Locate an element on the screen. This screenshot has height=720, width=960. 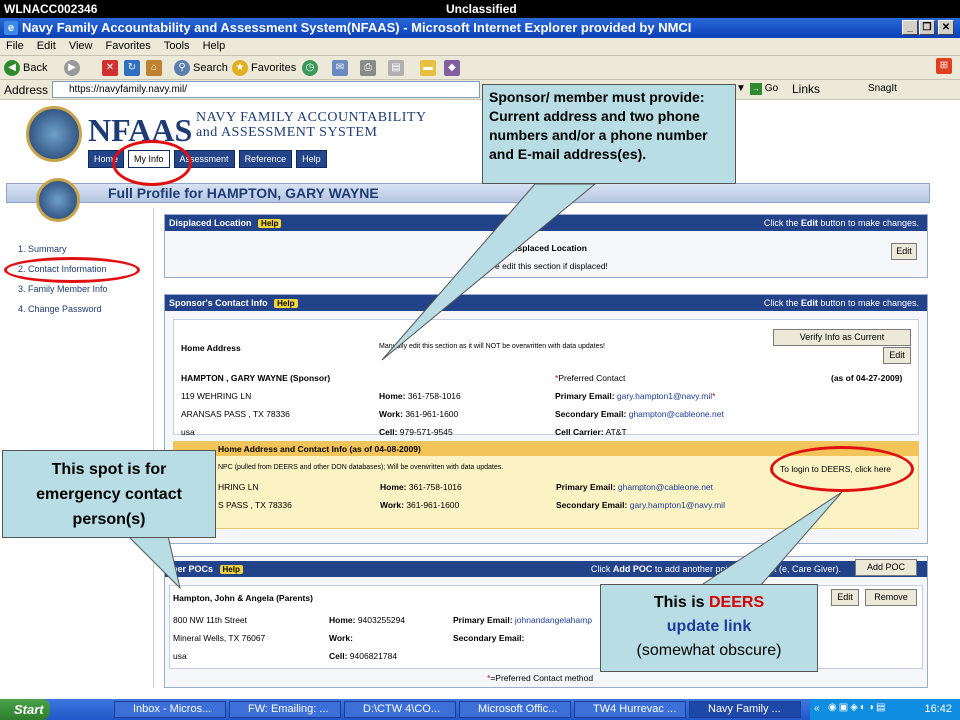
start-button: Start is located at coordinates (25, 709).